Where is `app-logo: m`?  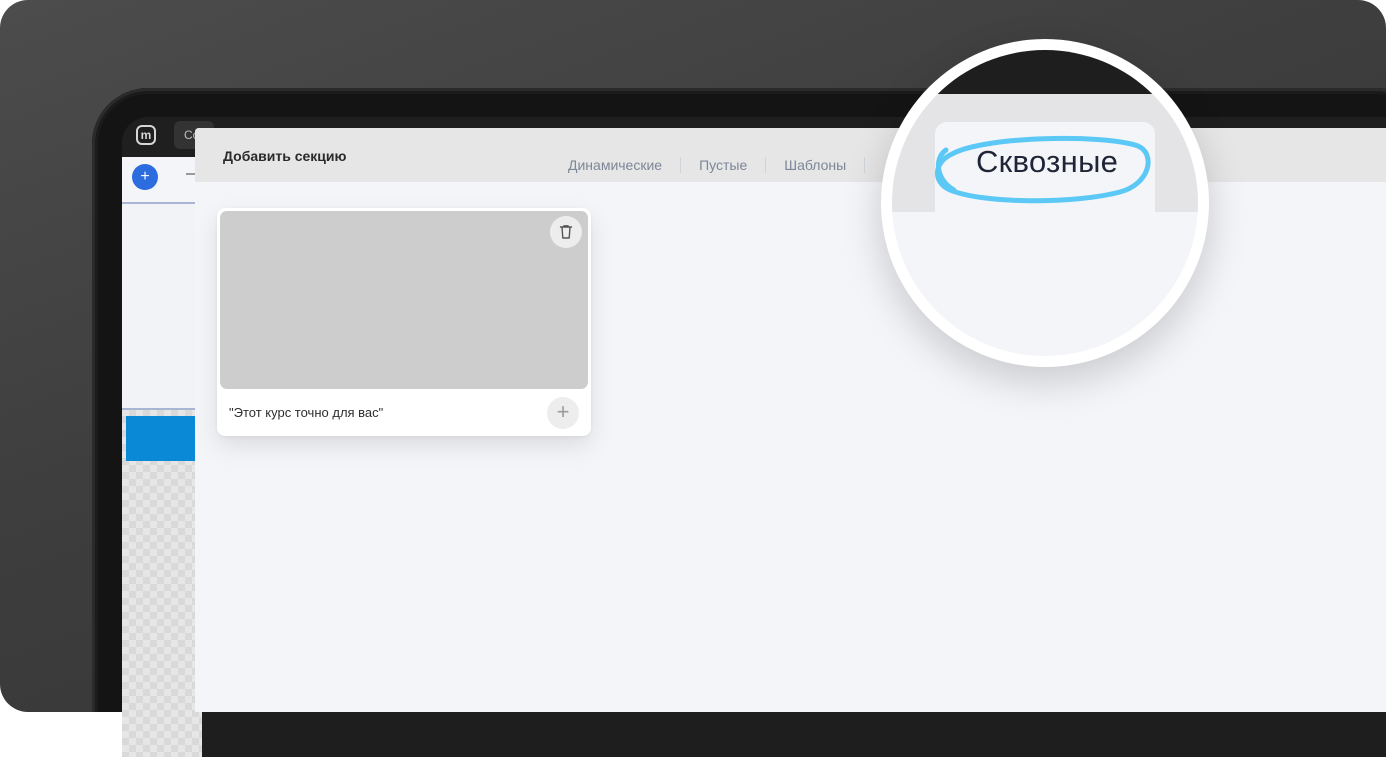
app-logo: m is located at coordinates (146, 135).